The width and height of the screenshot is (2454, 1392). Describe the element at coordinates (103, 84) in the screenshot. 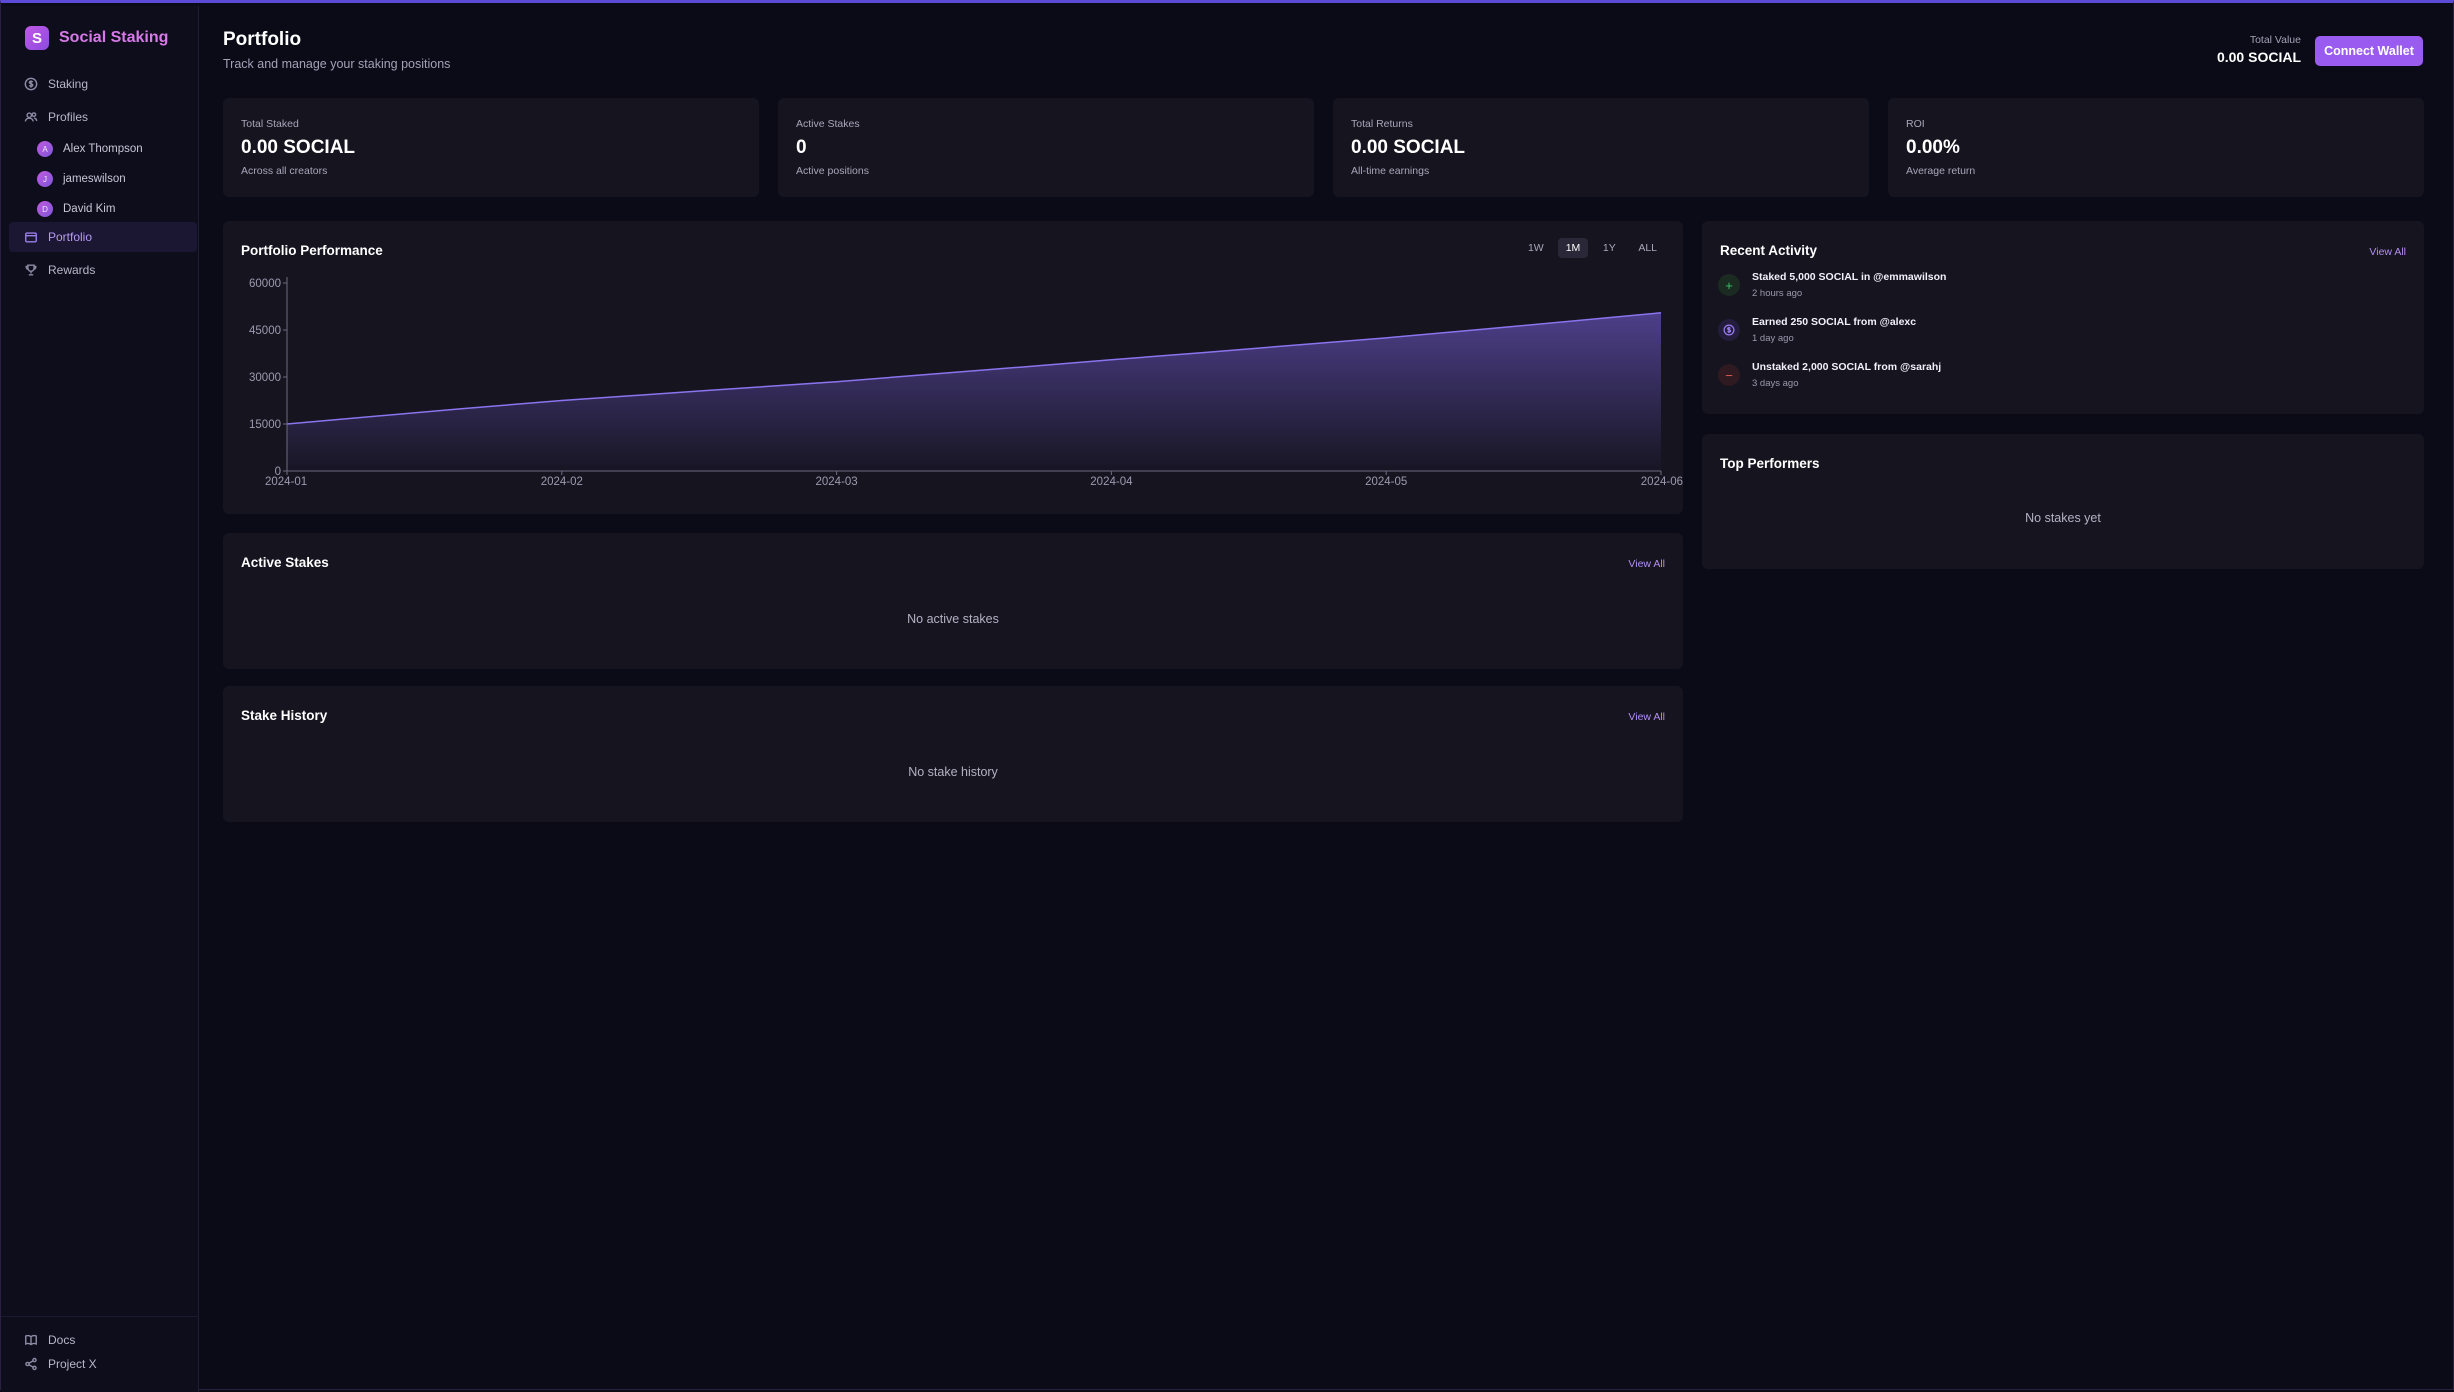

I see `sidebar-item-staking: Staking` at that location.